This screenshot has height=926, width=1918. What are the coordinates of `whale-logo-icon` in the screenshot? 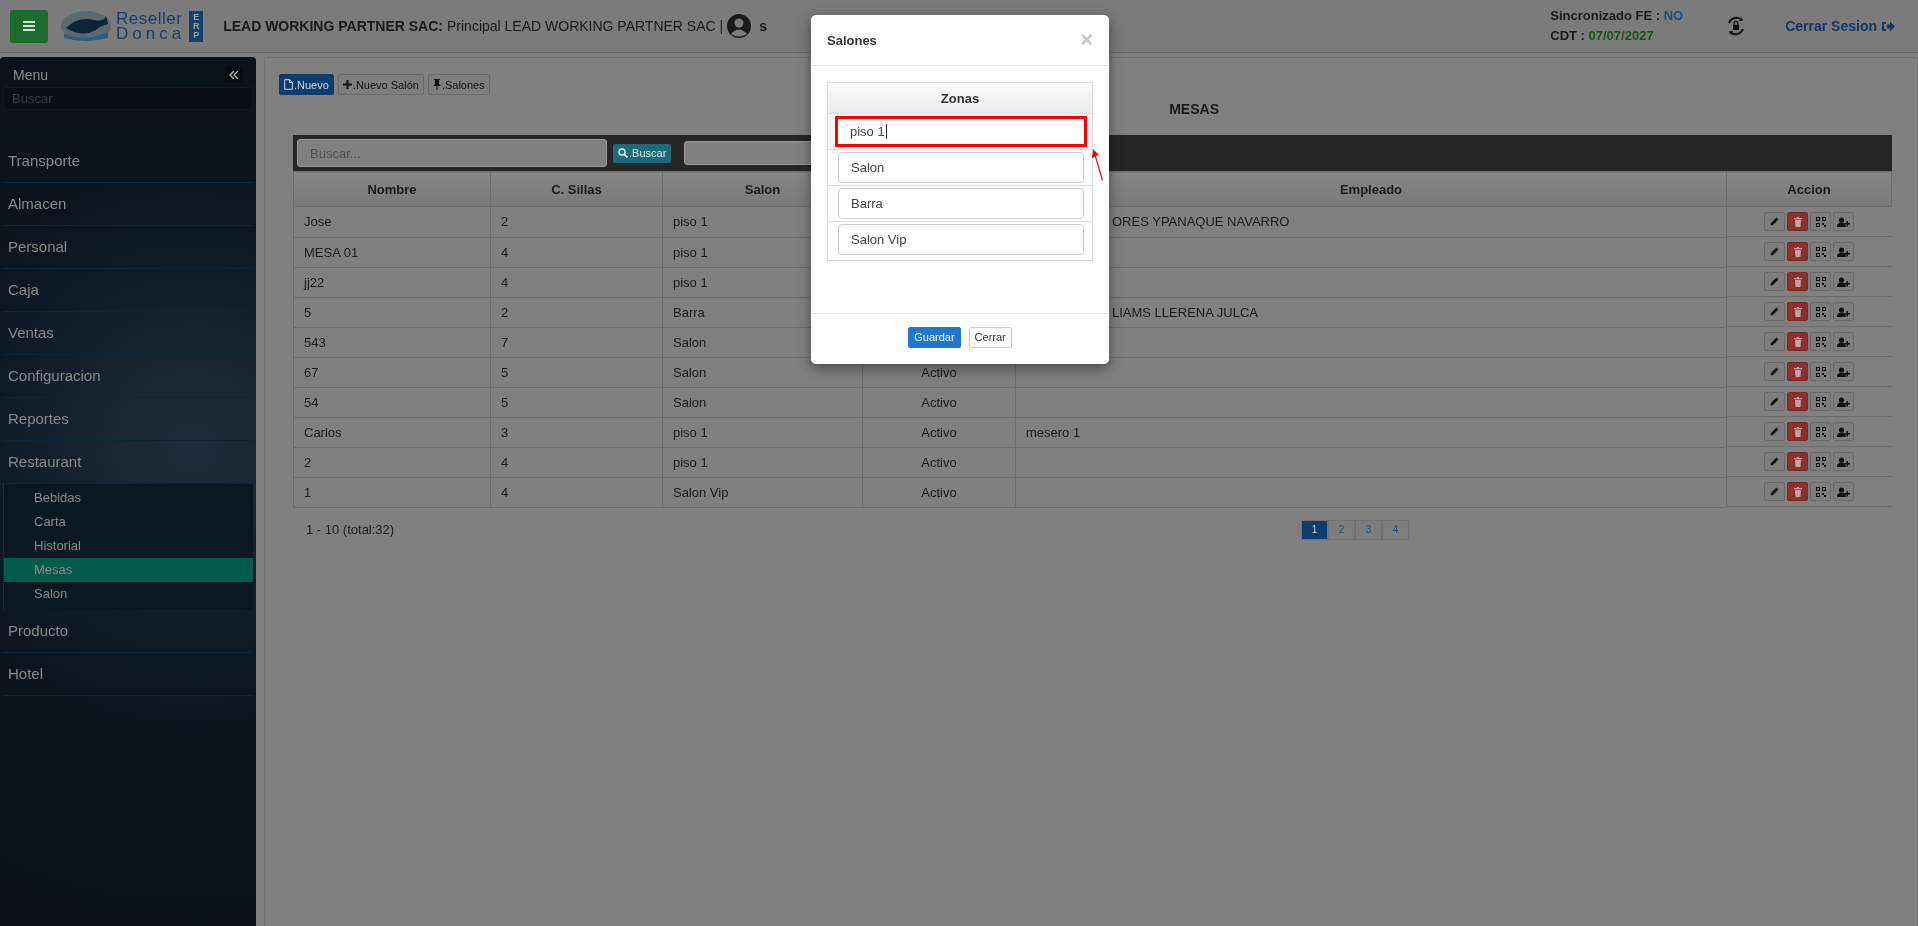 It's located at (86, 26).